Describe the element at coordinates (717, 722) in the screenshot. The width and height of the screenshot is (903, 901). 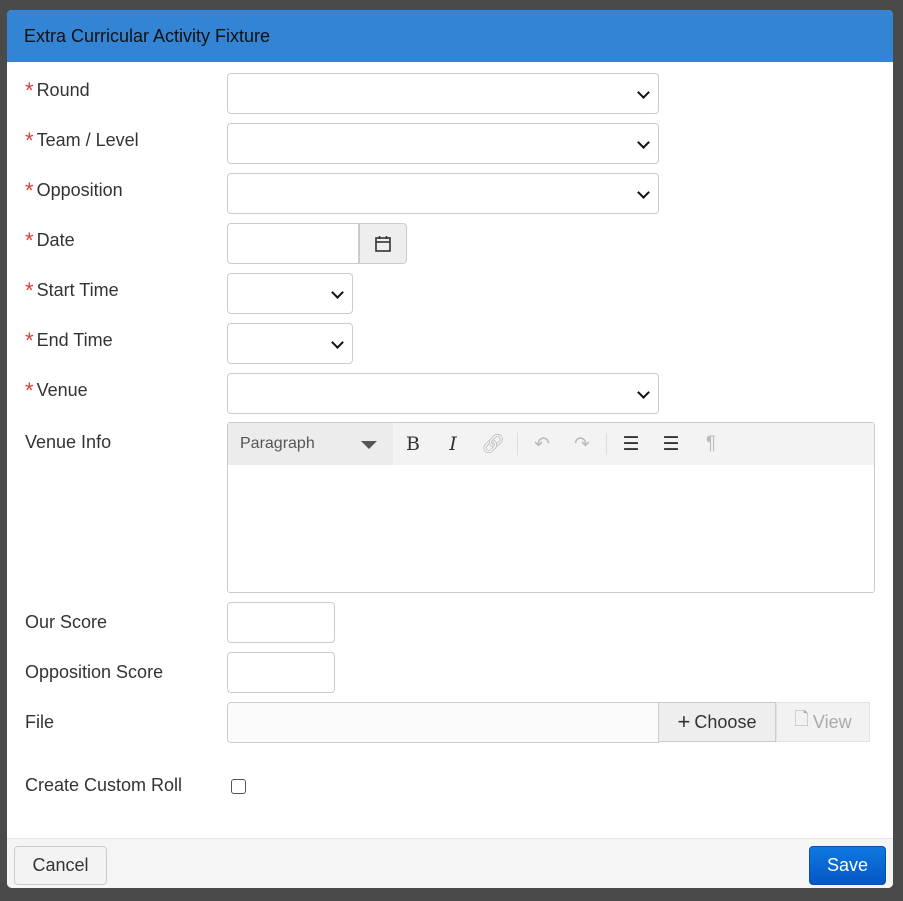
I see `choose-file-button: + Choose` at that location.